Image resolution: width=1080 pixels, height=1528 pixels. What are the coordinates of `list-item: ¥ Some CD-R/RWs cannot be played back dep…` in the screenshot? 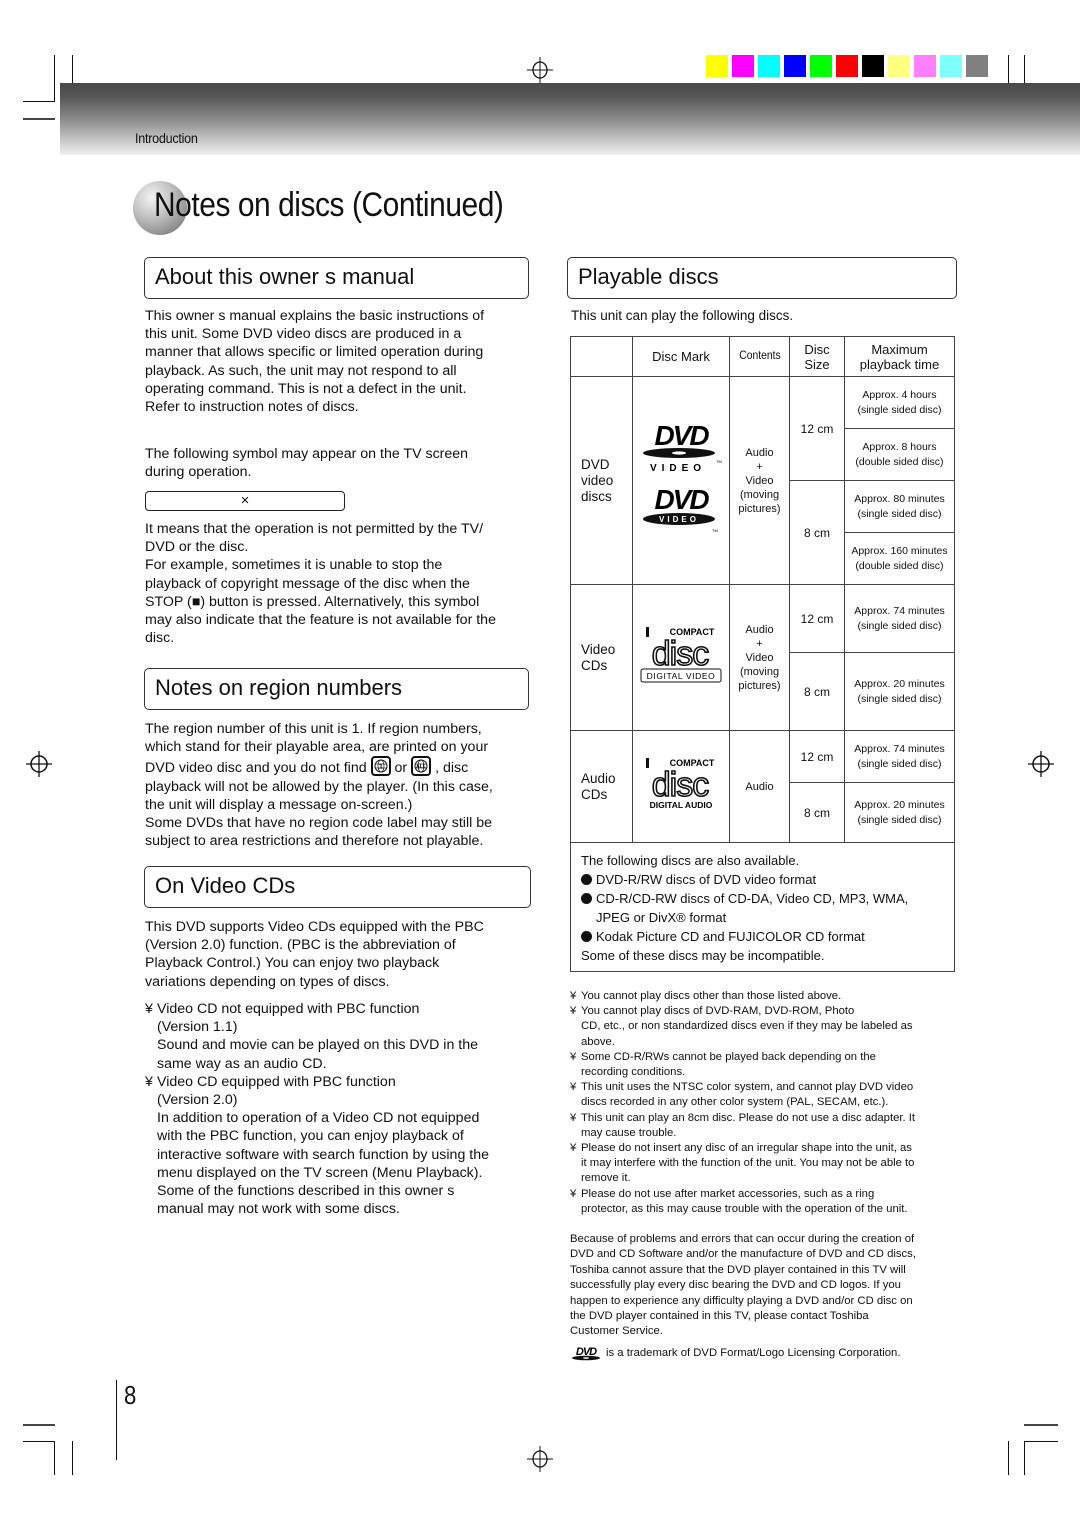 It's located at (723, 1064).